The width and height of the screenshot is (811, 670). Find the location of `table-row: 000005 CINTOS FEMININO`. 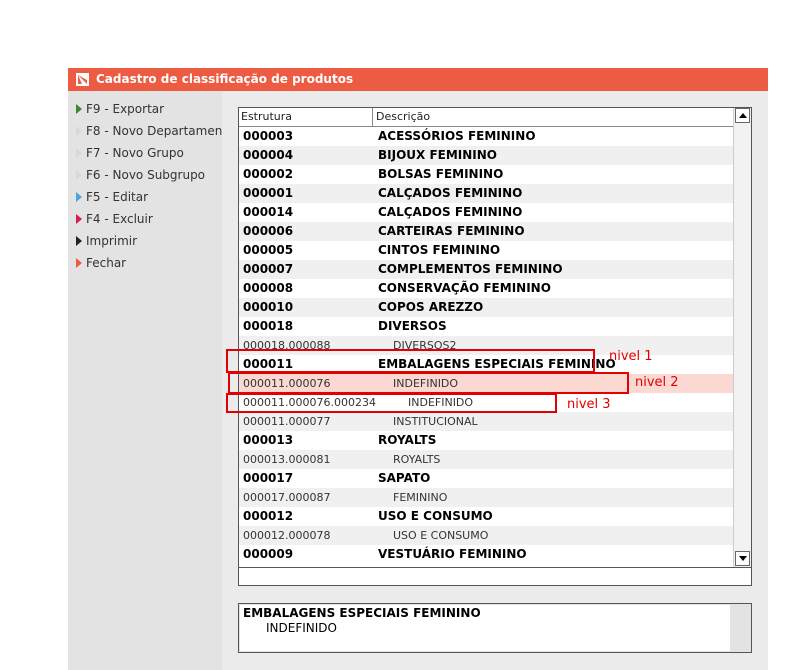

table-row: 000005 CINTOS FEMININO is located at coordinates (486, 250).